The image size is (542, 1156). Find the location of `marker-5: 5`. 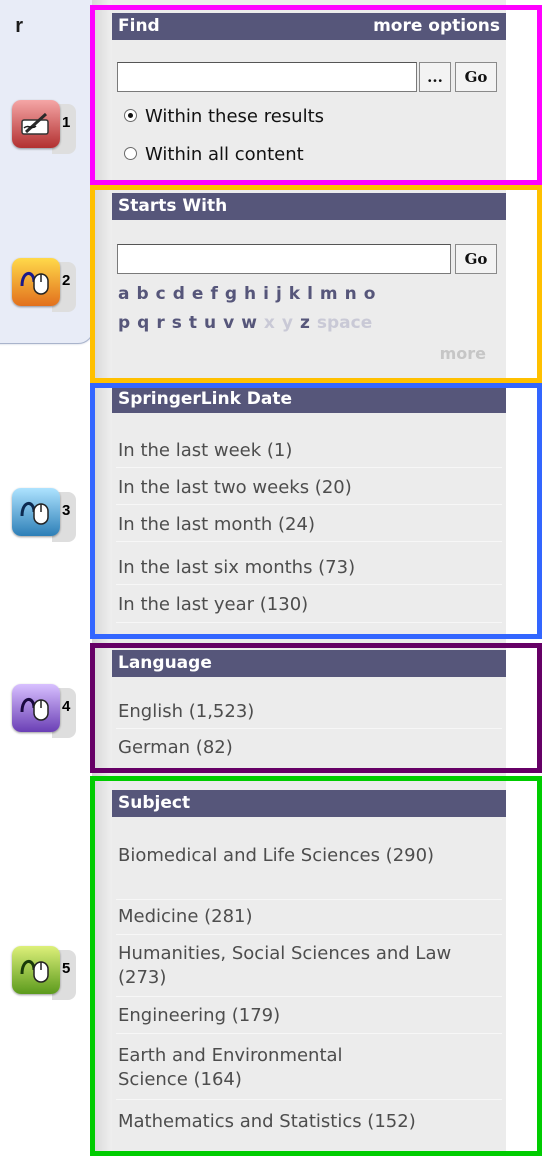

marker-5: 5 is located at coordinates (44, 975).